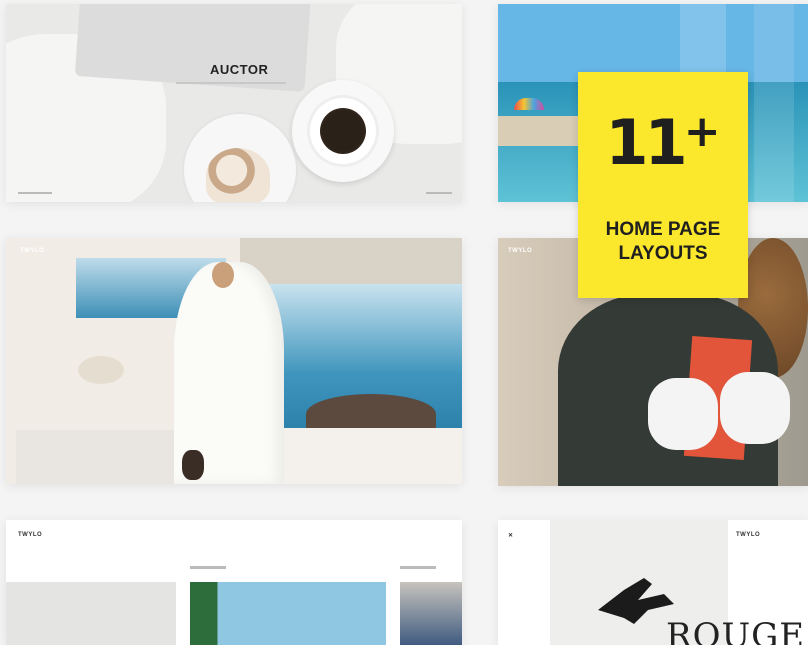 The height and width of the screenshot is (645, 808). What do you see at coordinates (774, 103) in the screenshot?
I see `image-strip` at bounding box center [774, 103].